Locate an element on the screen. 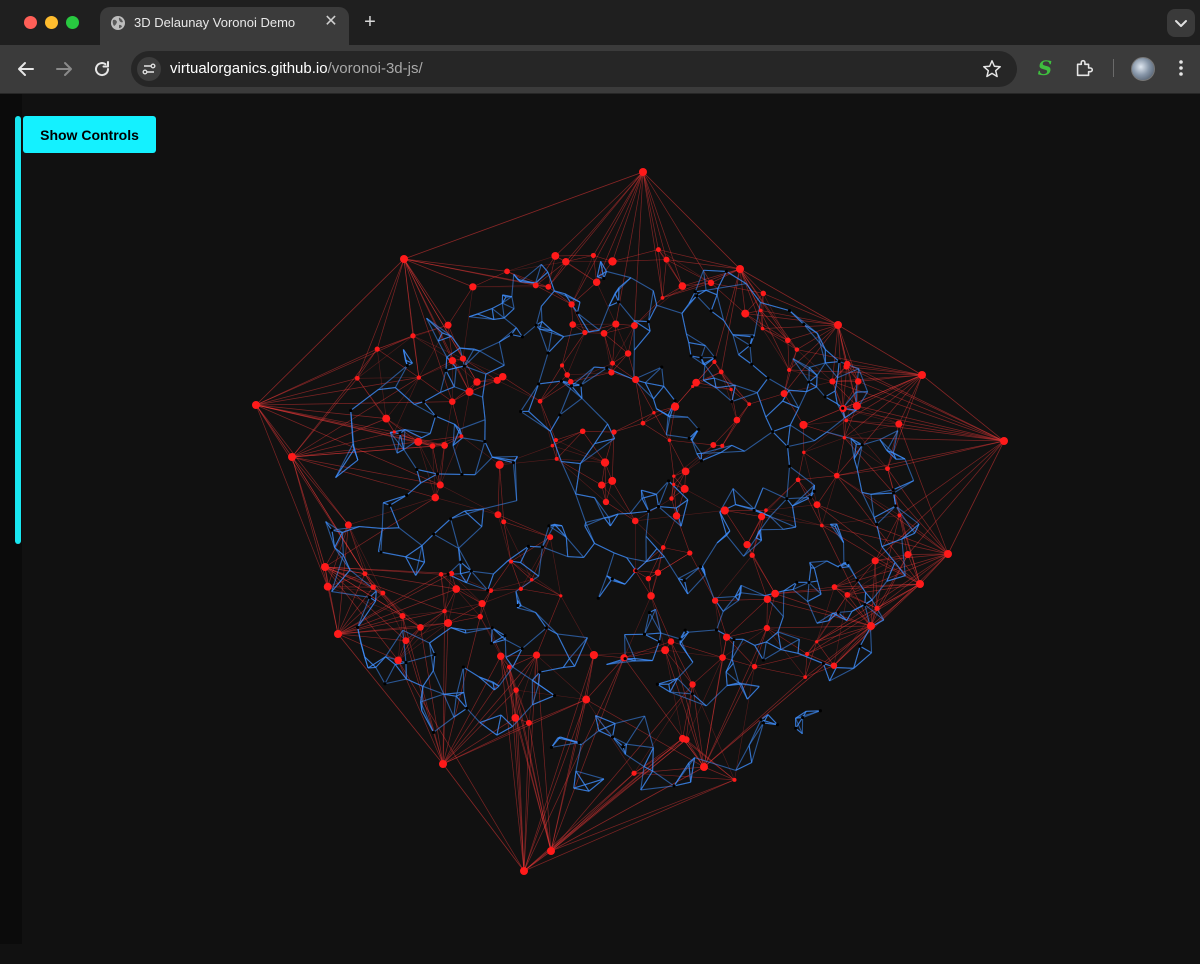 Image resolution: width=1200 pixels, height=964 pixels. new-tab-button: + is located at coordinates (370, 22).